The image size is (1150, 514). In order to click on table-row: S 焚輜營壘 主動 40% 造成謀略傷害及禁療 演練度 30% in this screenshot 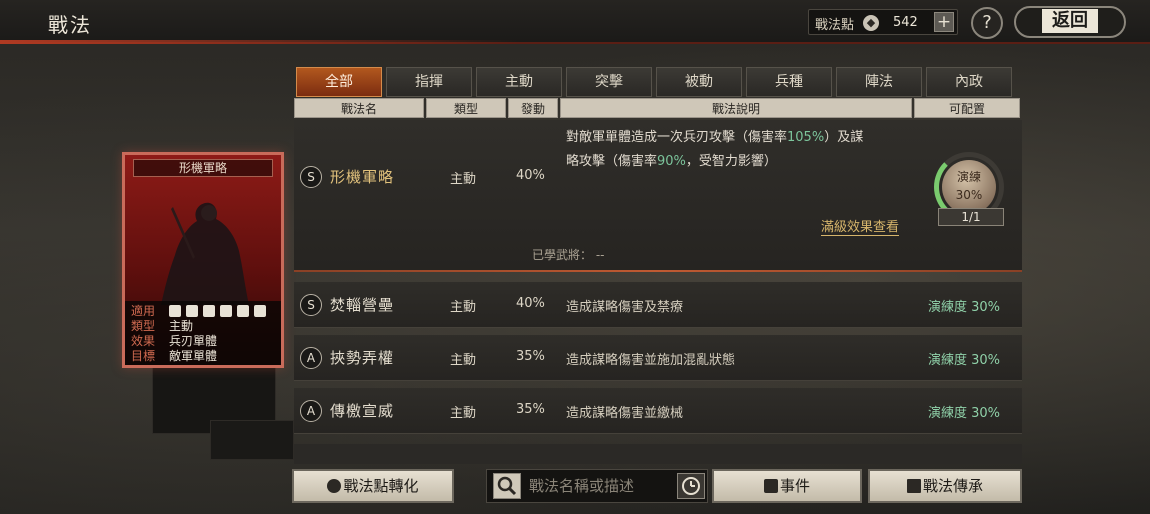, I will do `click(658, 305)`.